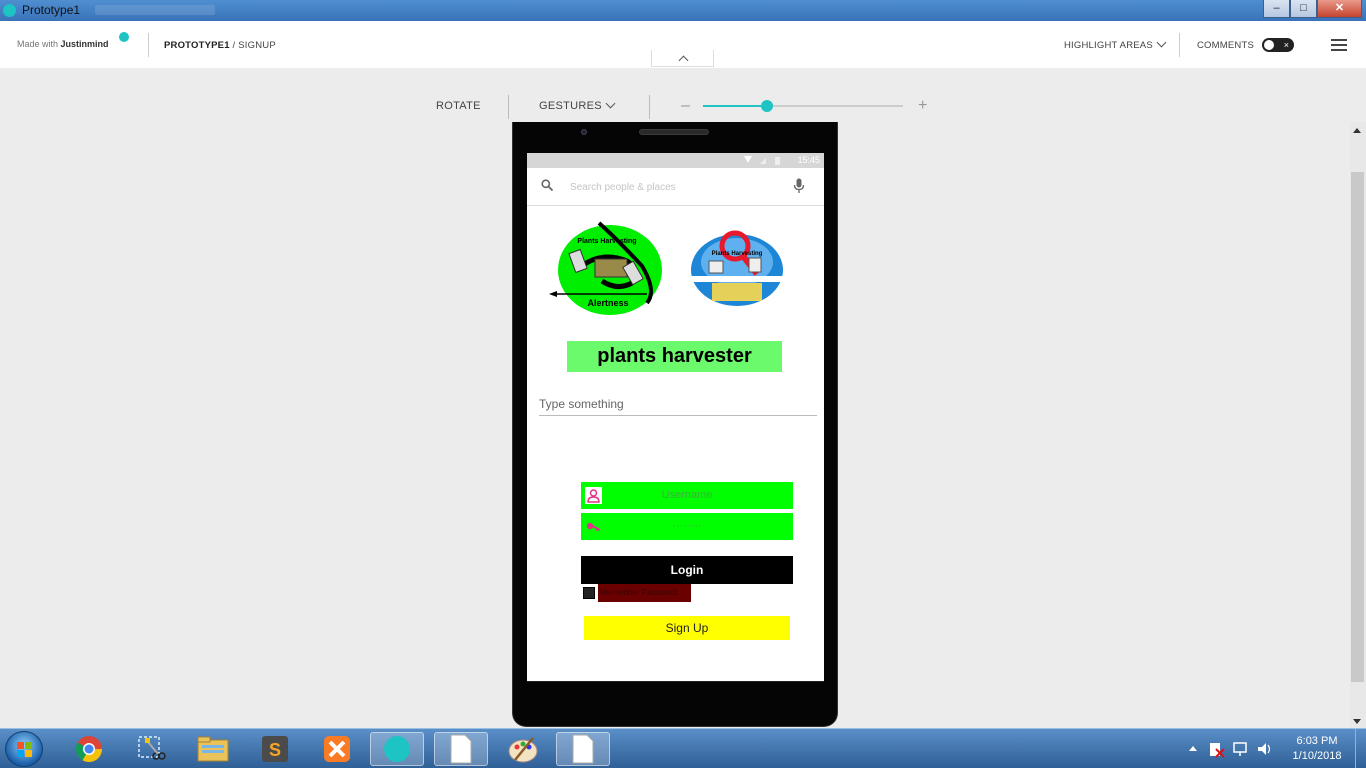 The image size is (1366, 768). Describe the element at coordinates (9, 10) in the screenshot. I see `app-icon` at that location.